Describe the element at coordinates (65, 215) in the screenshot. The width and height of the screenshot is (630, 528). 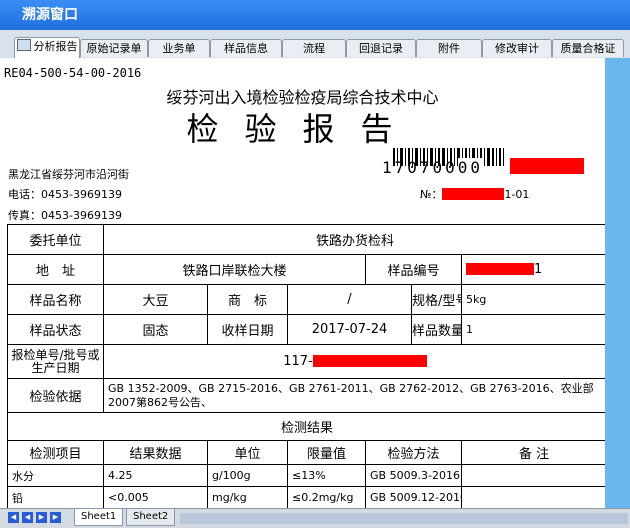
I see `fax-line: 传真：0453-3969139` at that location.